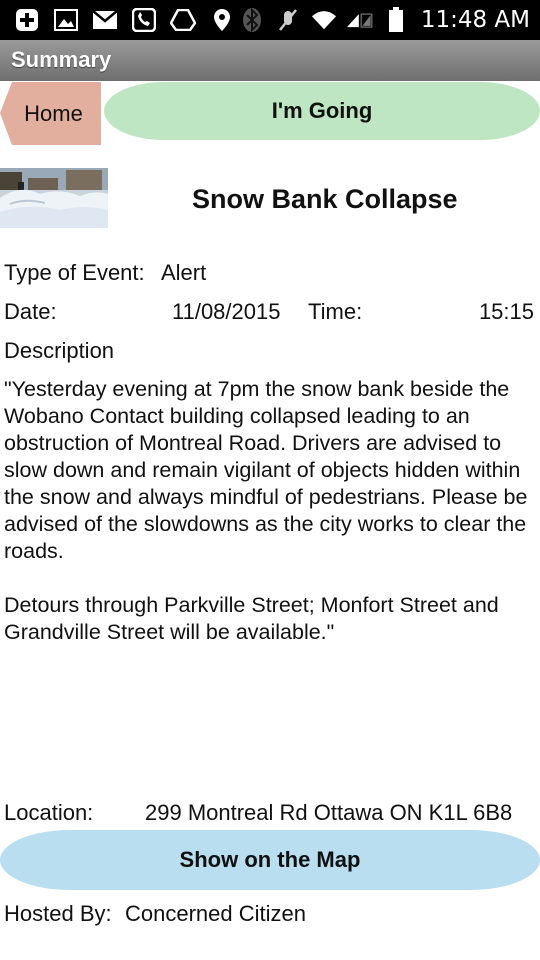 Image resolution: width=540 pixels, height=960 pixels. What do you see at coordinates (105, 20) in the screenshot?
I see `mail-icon` at bounding box center [105, 20].